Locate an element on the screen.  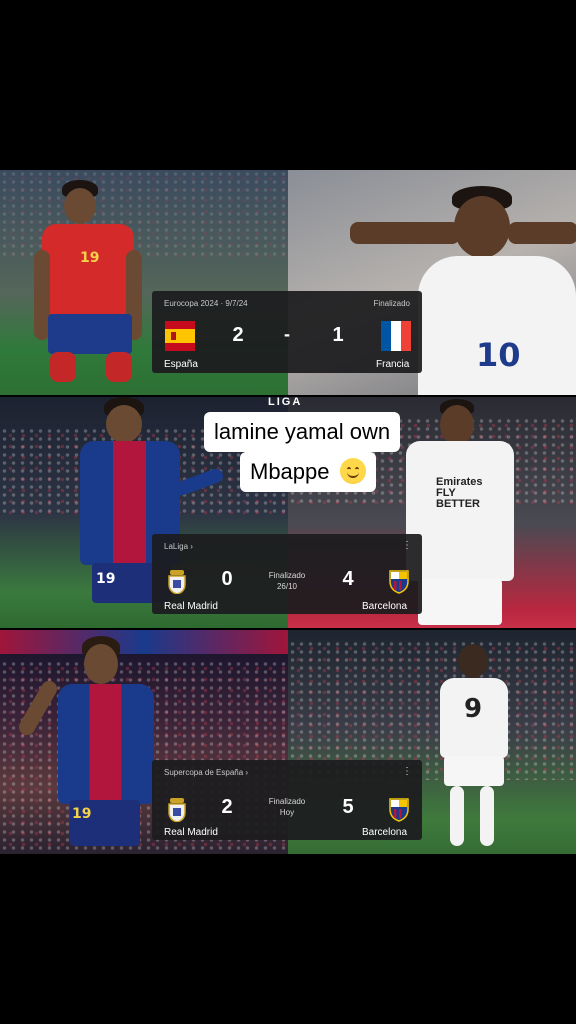
caption-text-1: lamine yamal own is located at coordinates (302, 431).